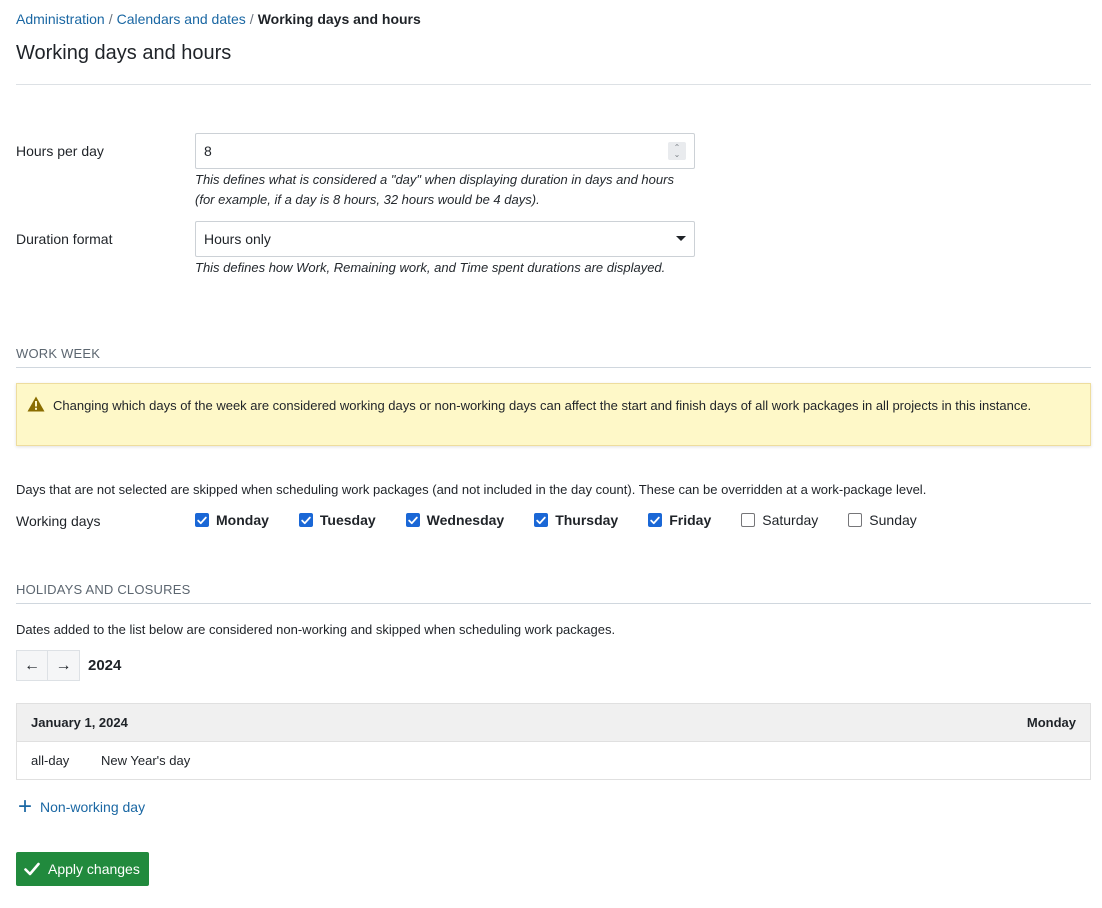  What do you see at coordinates (208, 151) in the screenshot?
I see `hours-per-day-value: 8` at bounding box center [208, 151].